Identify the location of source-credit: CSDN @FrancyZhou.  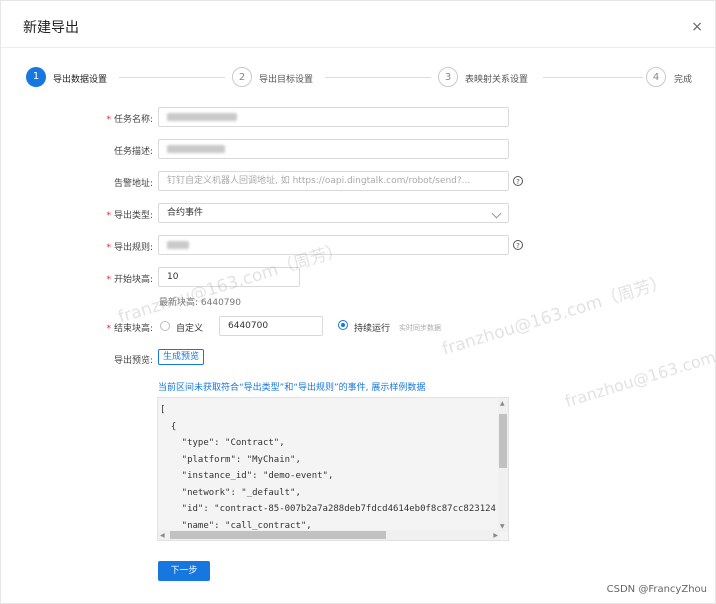
(656, 589).